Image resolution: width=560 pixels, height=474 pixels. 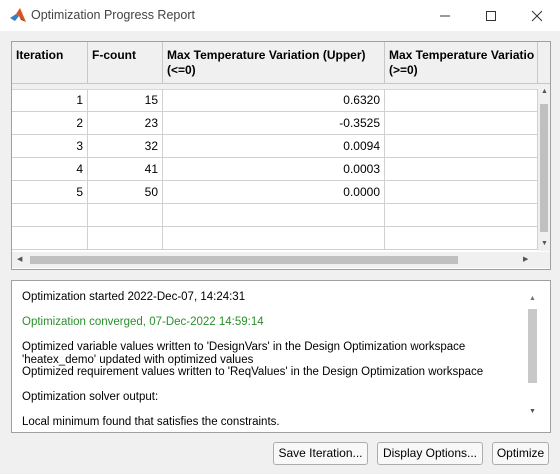 I want to click on cell-fcount: 23, so click(x=125, y=123).